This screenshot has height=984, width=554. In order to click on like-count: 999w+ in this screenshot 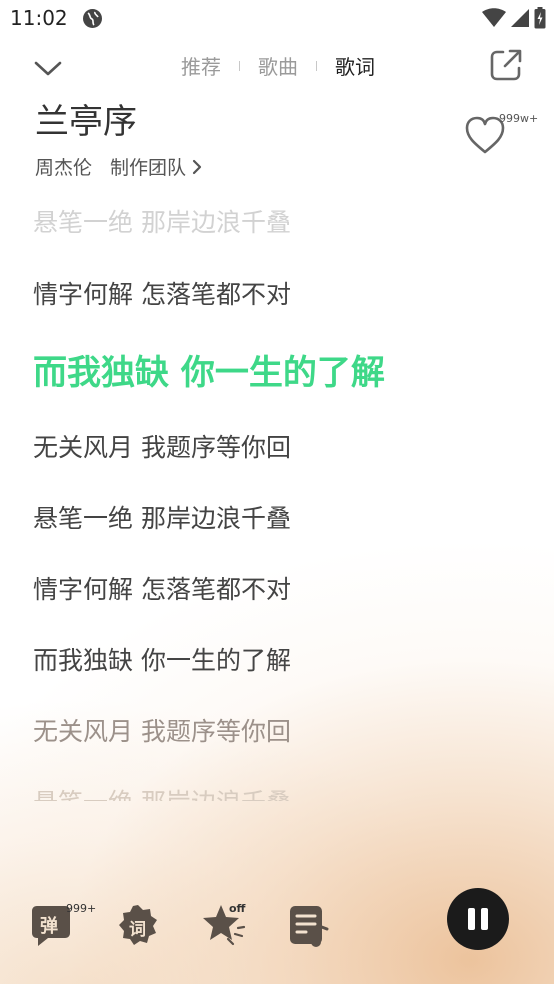, I will do `click(519, 118)`.